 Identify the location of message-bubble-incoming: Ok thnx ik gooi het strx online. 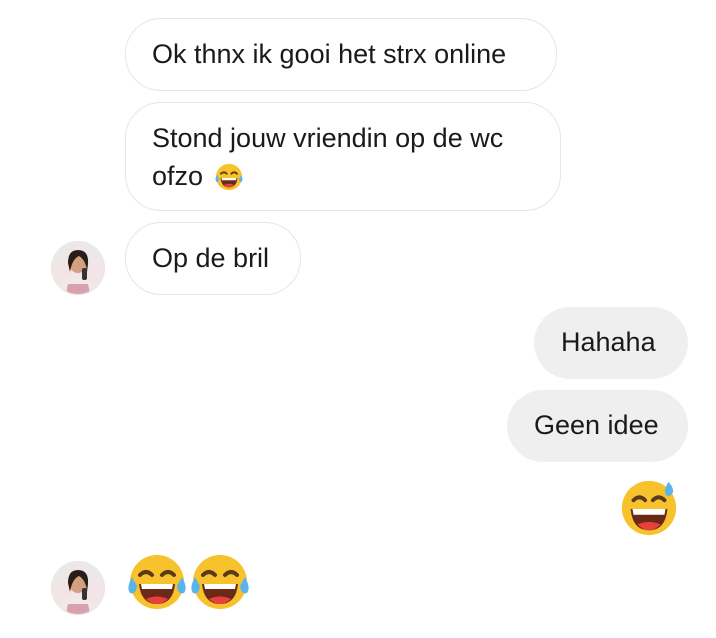
(341, 54).